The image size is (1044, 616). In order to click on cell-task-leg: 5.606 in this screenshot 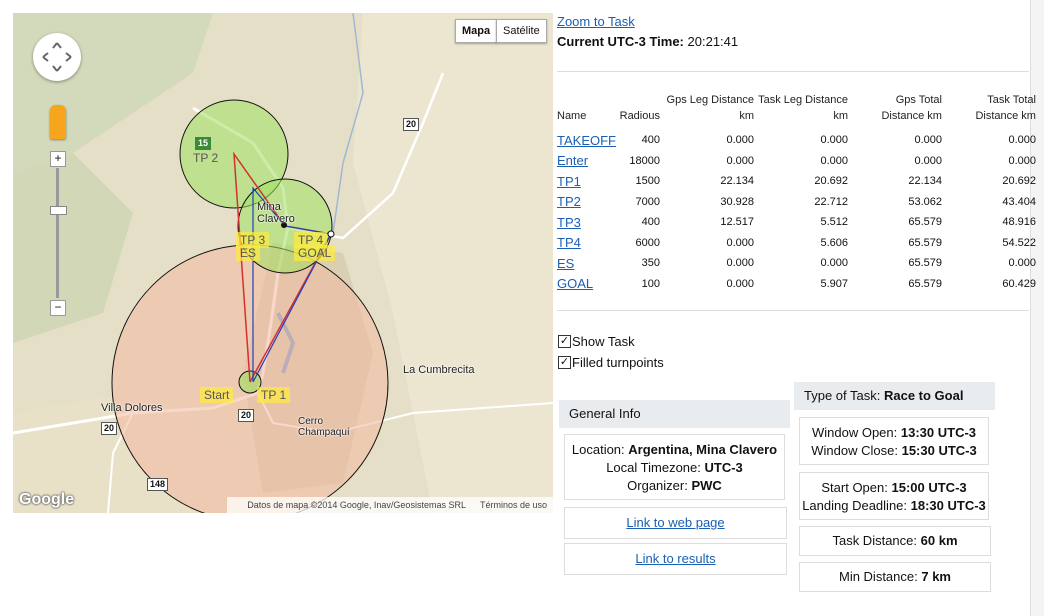, I will do `click(834, 242)`.